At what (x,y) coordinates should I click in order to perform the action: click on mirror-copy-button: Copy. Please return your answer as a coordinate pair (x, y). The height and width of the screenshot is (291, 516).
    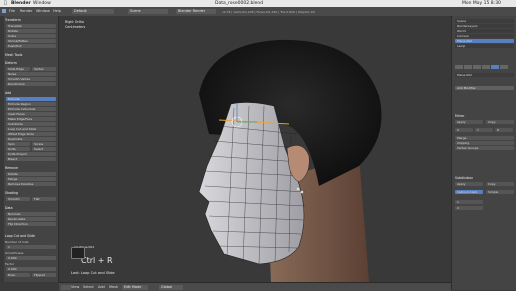
    Looking at the image, I should click on (500, 122).